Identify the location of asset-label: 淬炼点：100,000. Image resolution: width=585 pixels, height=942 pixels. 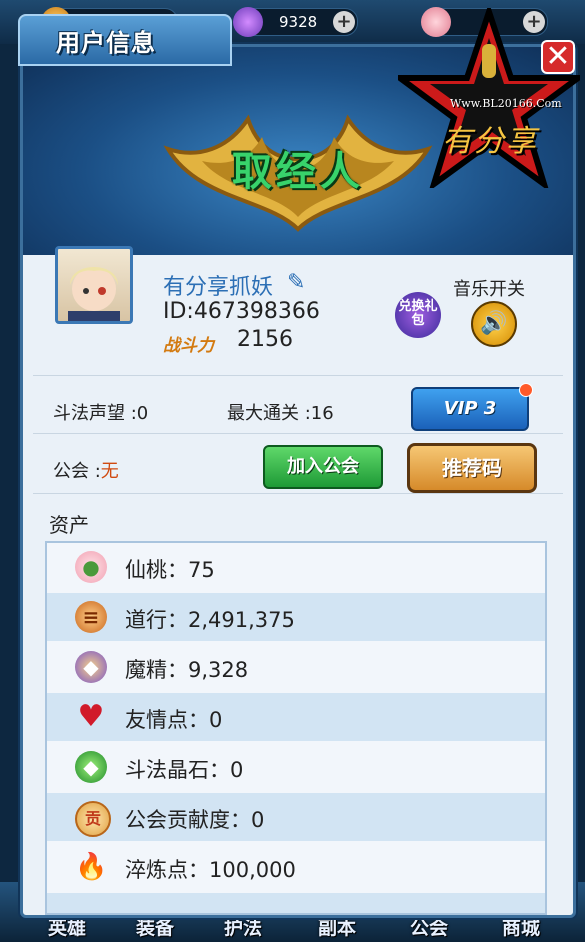
(210, 870).